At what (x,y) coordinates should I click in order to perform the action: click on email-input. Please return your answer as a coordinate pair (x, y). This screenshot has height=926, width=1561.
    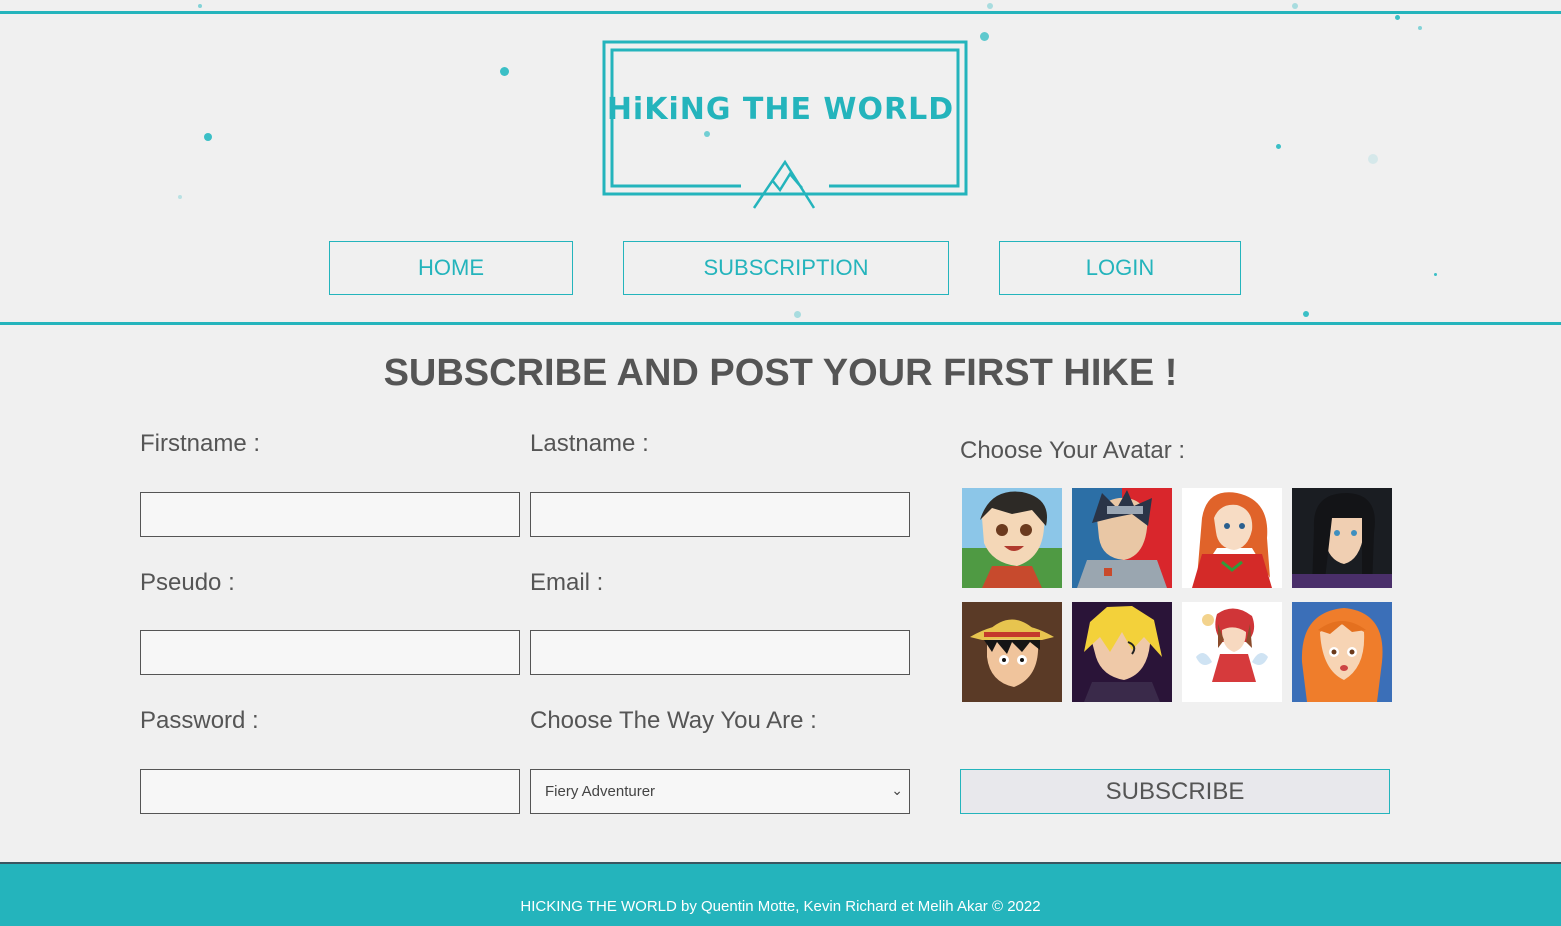
    Looking at the image, I should click on (720, 652).